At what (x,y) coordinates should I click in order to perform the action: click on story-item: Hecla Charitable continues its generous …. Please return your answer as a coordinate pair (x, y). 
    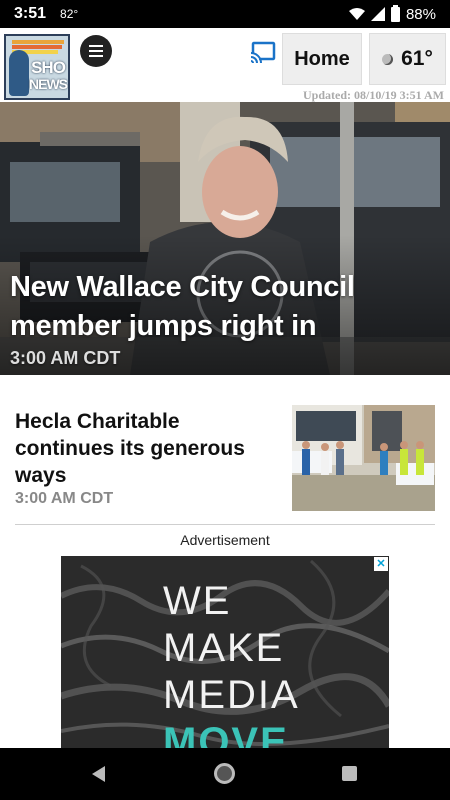
    Looking at the image, I should click on (225, 465).